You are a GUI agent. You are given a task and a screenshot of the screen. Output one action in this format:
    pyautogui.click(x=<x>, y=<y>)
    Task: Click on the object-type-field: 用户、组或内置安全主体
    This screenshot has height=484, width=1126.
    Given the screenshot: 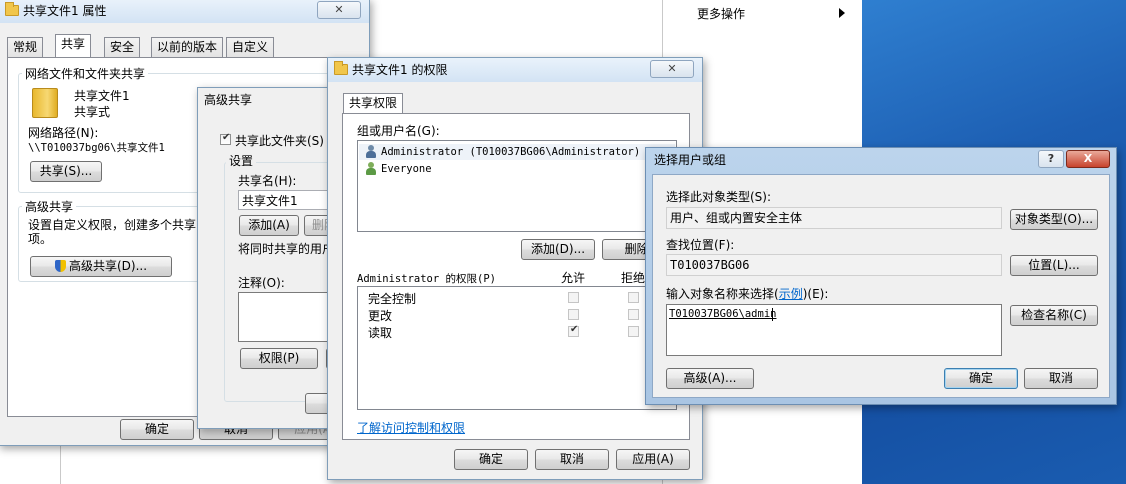 What is the action you would take?
    pyautogui.click(x=834, y=218)
    